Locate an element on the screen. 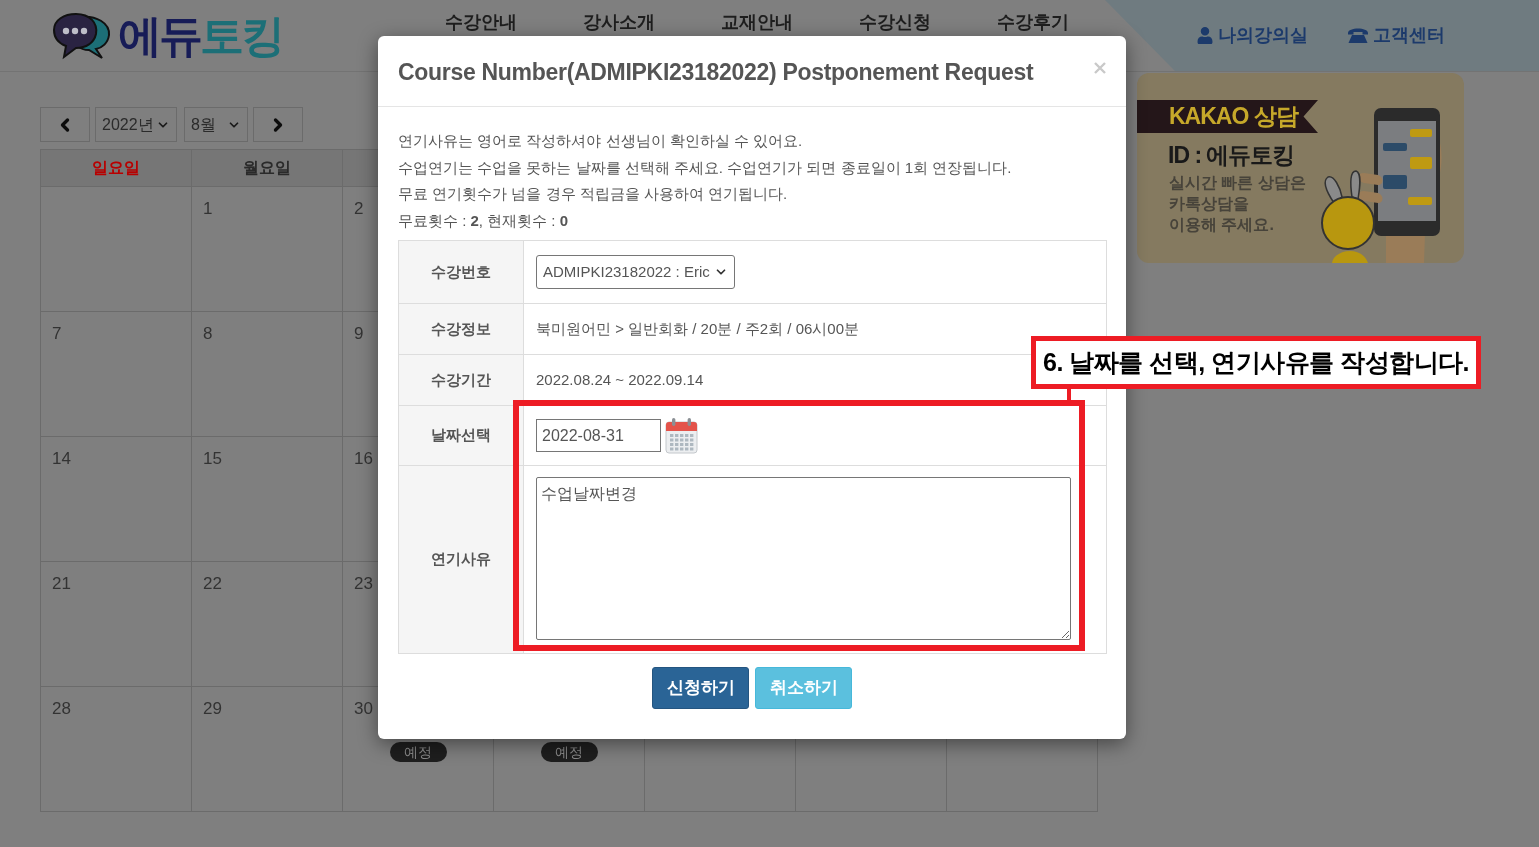  day-number: 1 is located at coordinates (208, 208).